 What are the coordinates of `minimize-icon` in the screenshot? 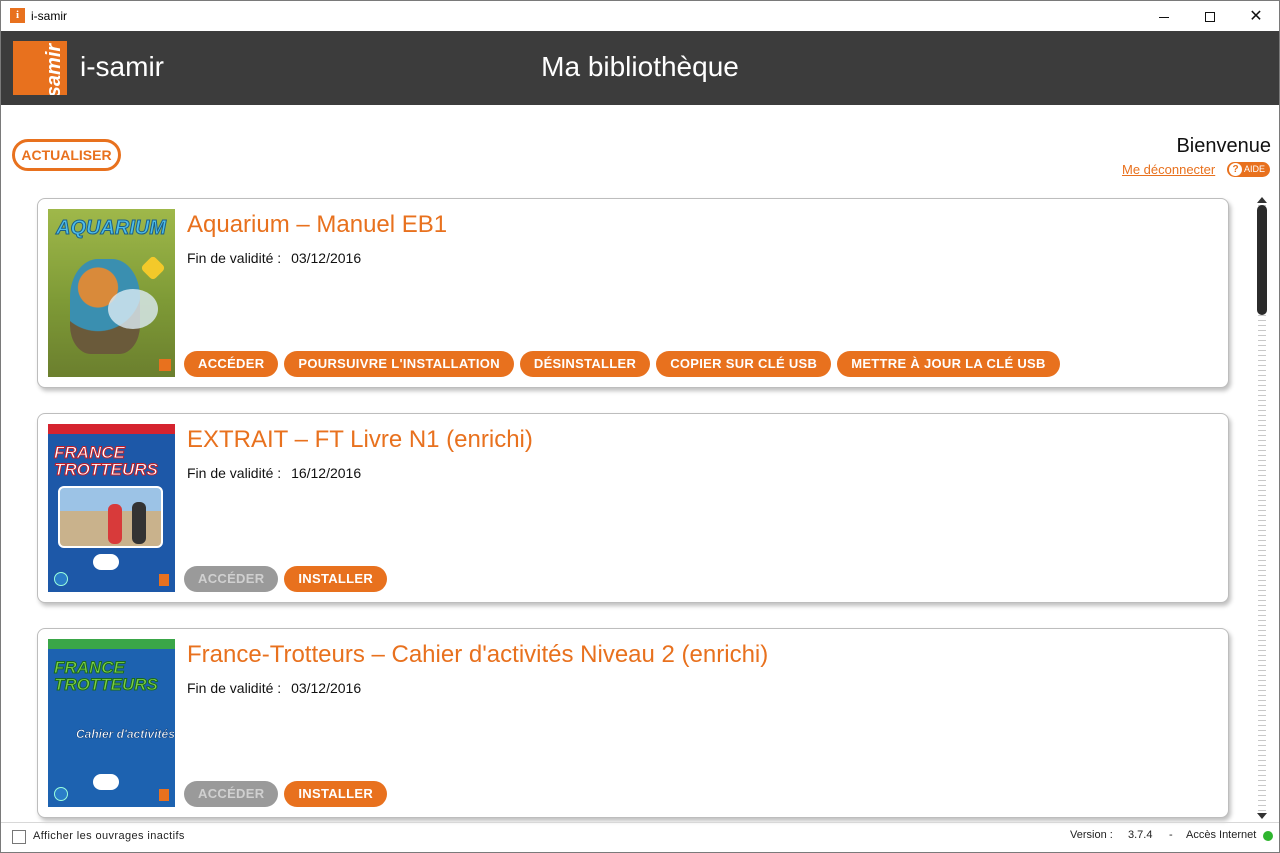 It's located at (1164, 17).